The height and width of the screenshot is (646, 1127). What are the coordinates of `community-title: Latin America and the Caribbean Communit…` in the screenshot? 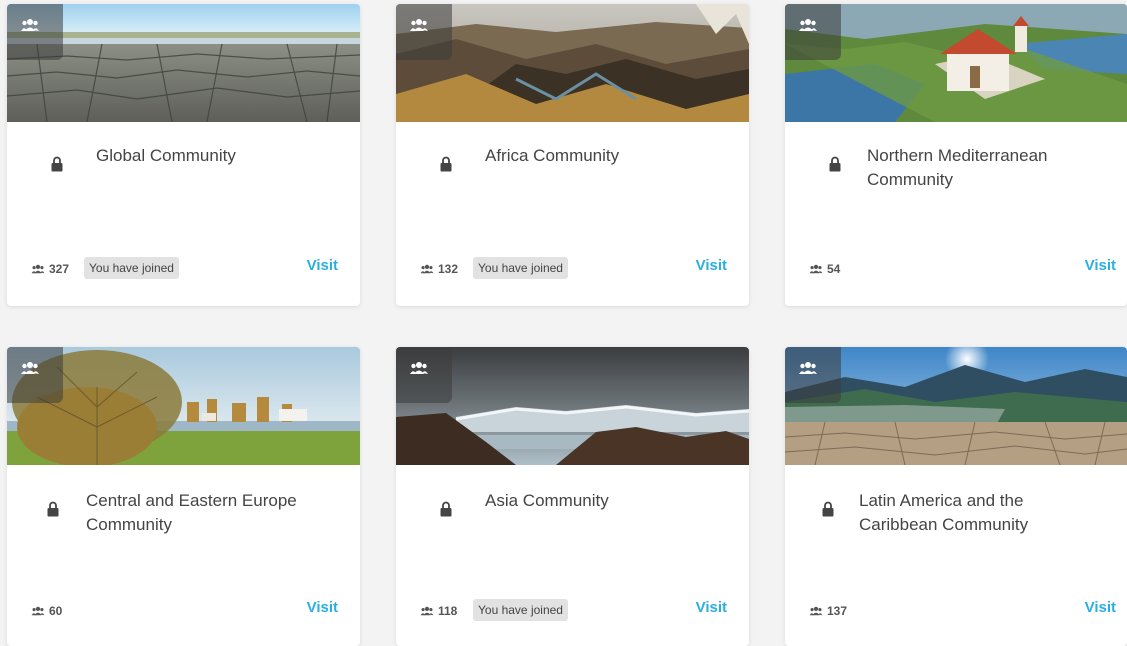 It's located at (944, 512).